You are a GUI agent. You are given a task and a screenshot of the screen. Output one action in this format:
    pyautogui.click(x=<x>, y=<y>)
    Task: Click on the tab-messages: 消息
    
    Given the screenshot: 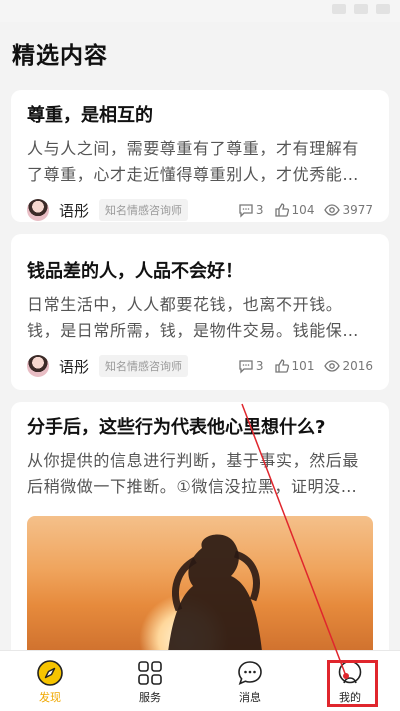 What is the action you would take?
    pyautogui.click(x=250, y=681)
    